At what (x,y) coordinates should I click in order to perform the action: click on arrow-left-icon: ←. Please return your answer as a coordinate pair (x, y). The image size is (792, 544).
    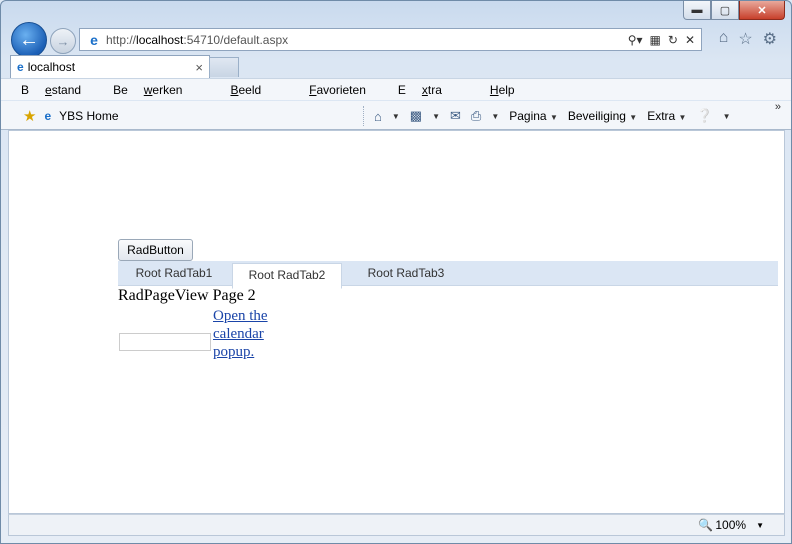
    Looking at the image, I should click on (29, 39).